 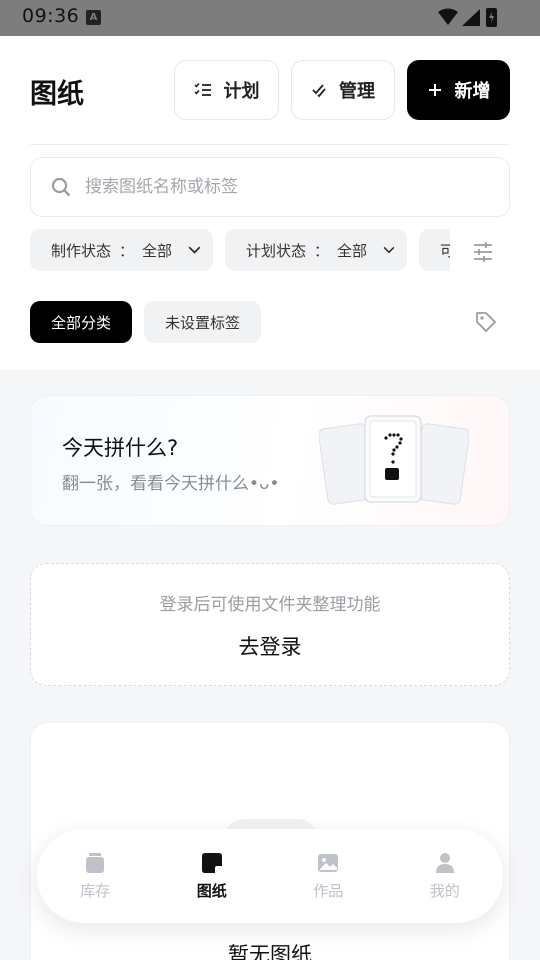 What do you see at coordinates (95, 890) in the screenshot?
I see `nav-label: 库存` at bounding box center [95, 890].